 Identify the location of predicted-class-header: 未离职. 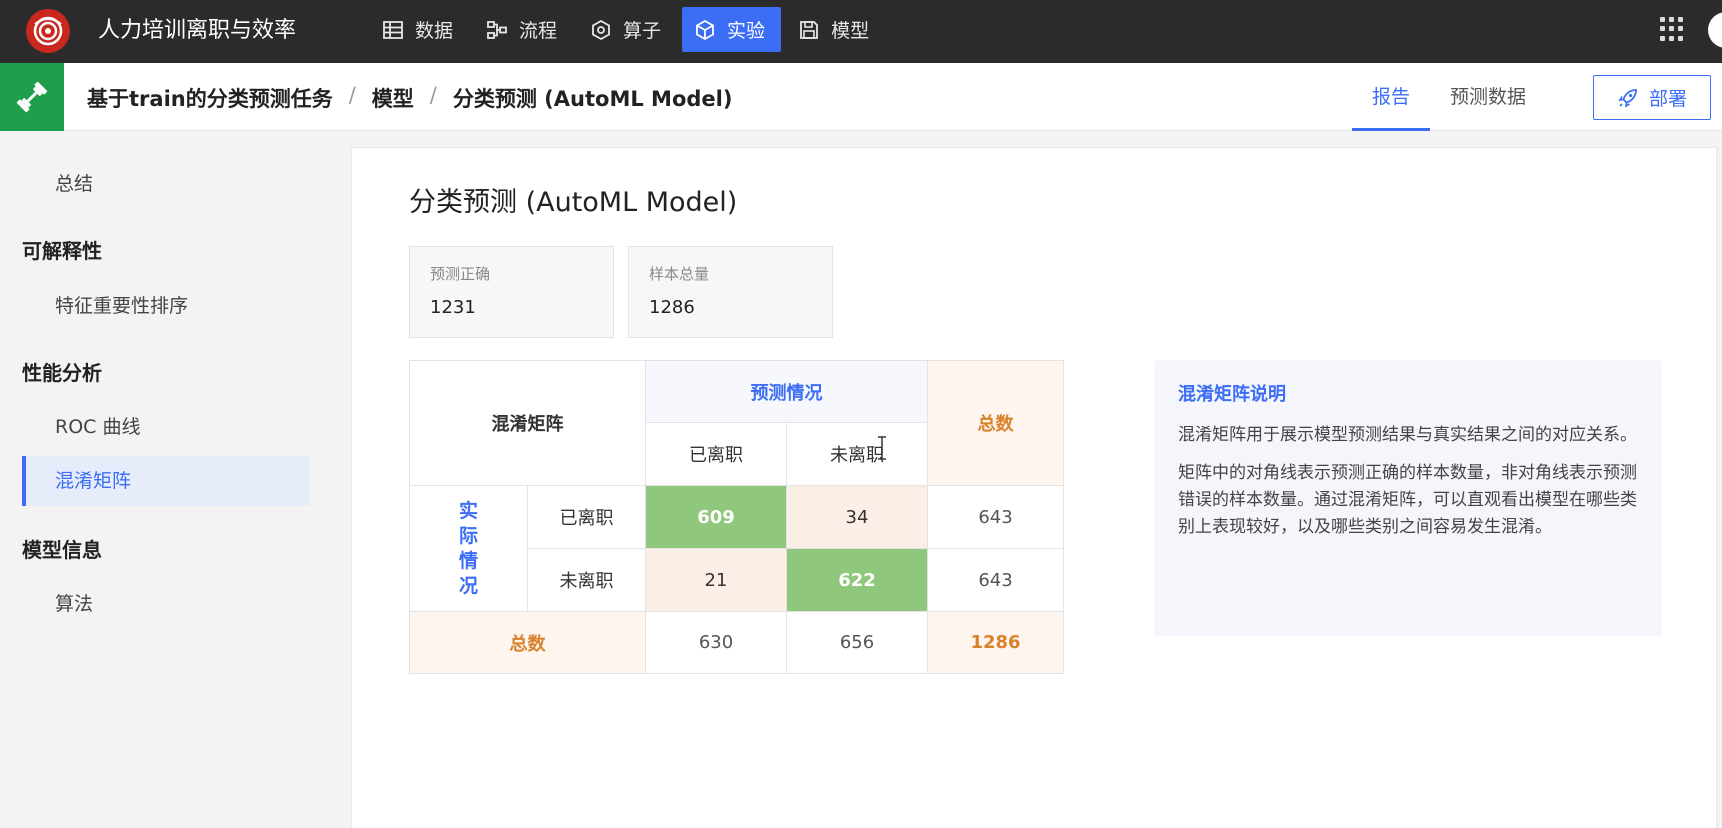
(857, 454).